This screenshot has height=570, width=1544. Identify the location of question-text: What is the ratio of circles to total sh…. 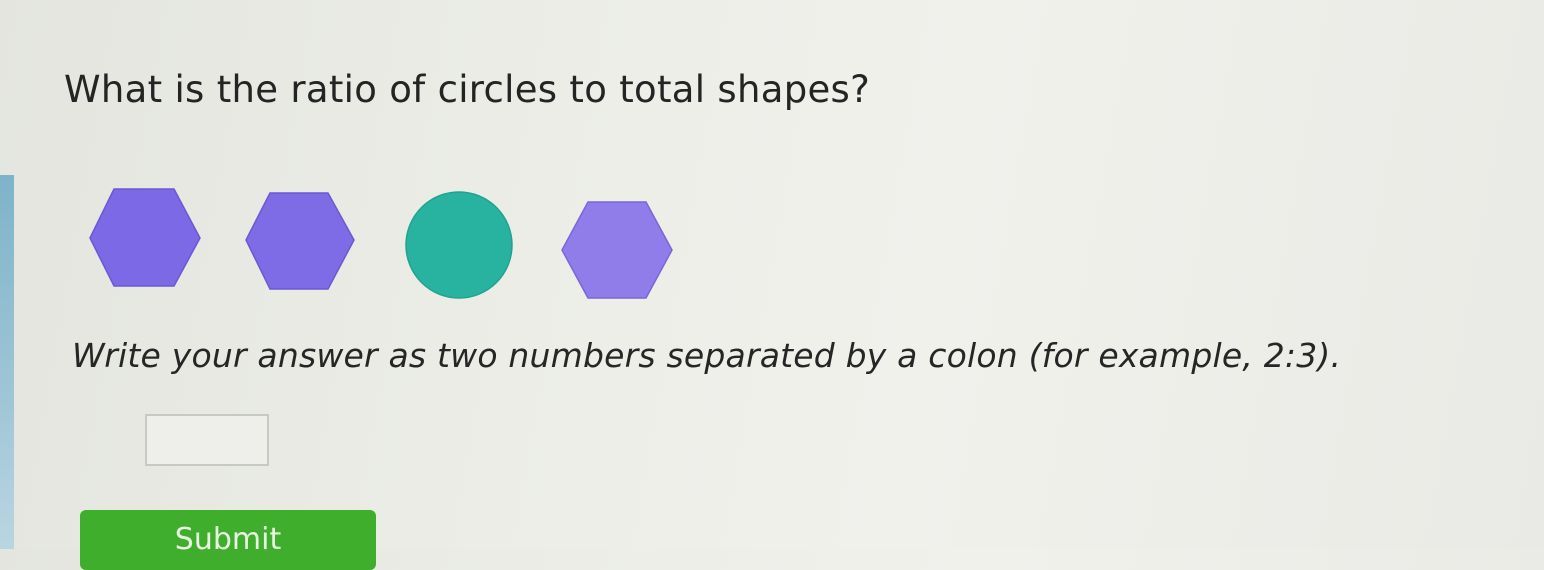
(467, 89).